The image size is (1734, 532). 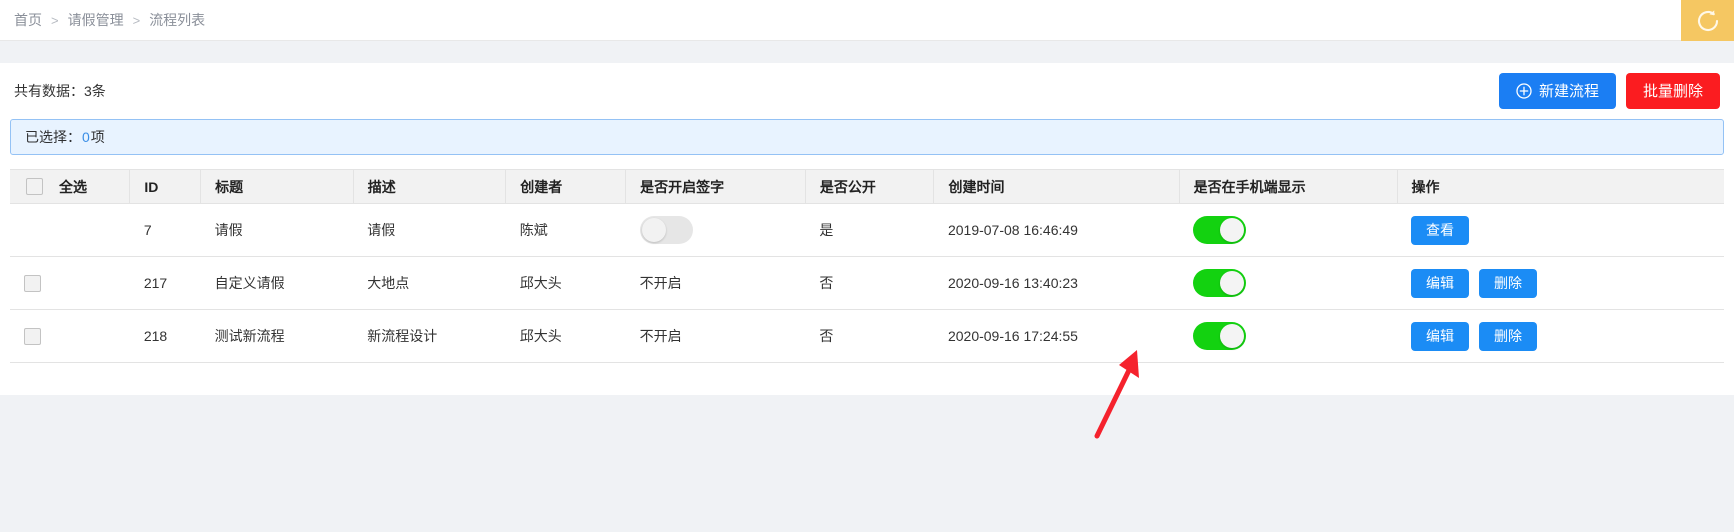 I want to click on column-title: 标题, so click(x=277, y=186).